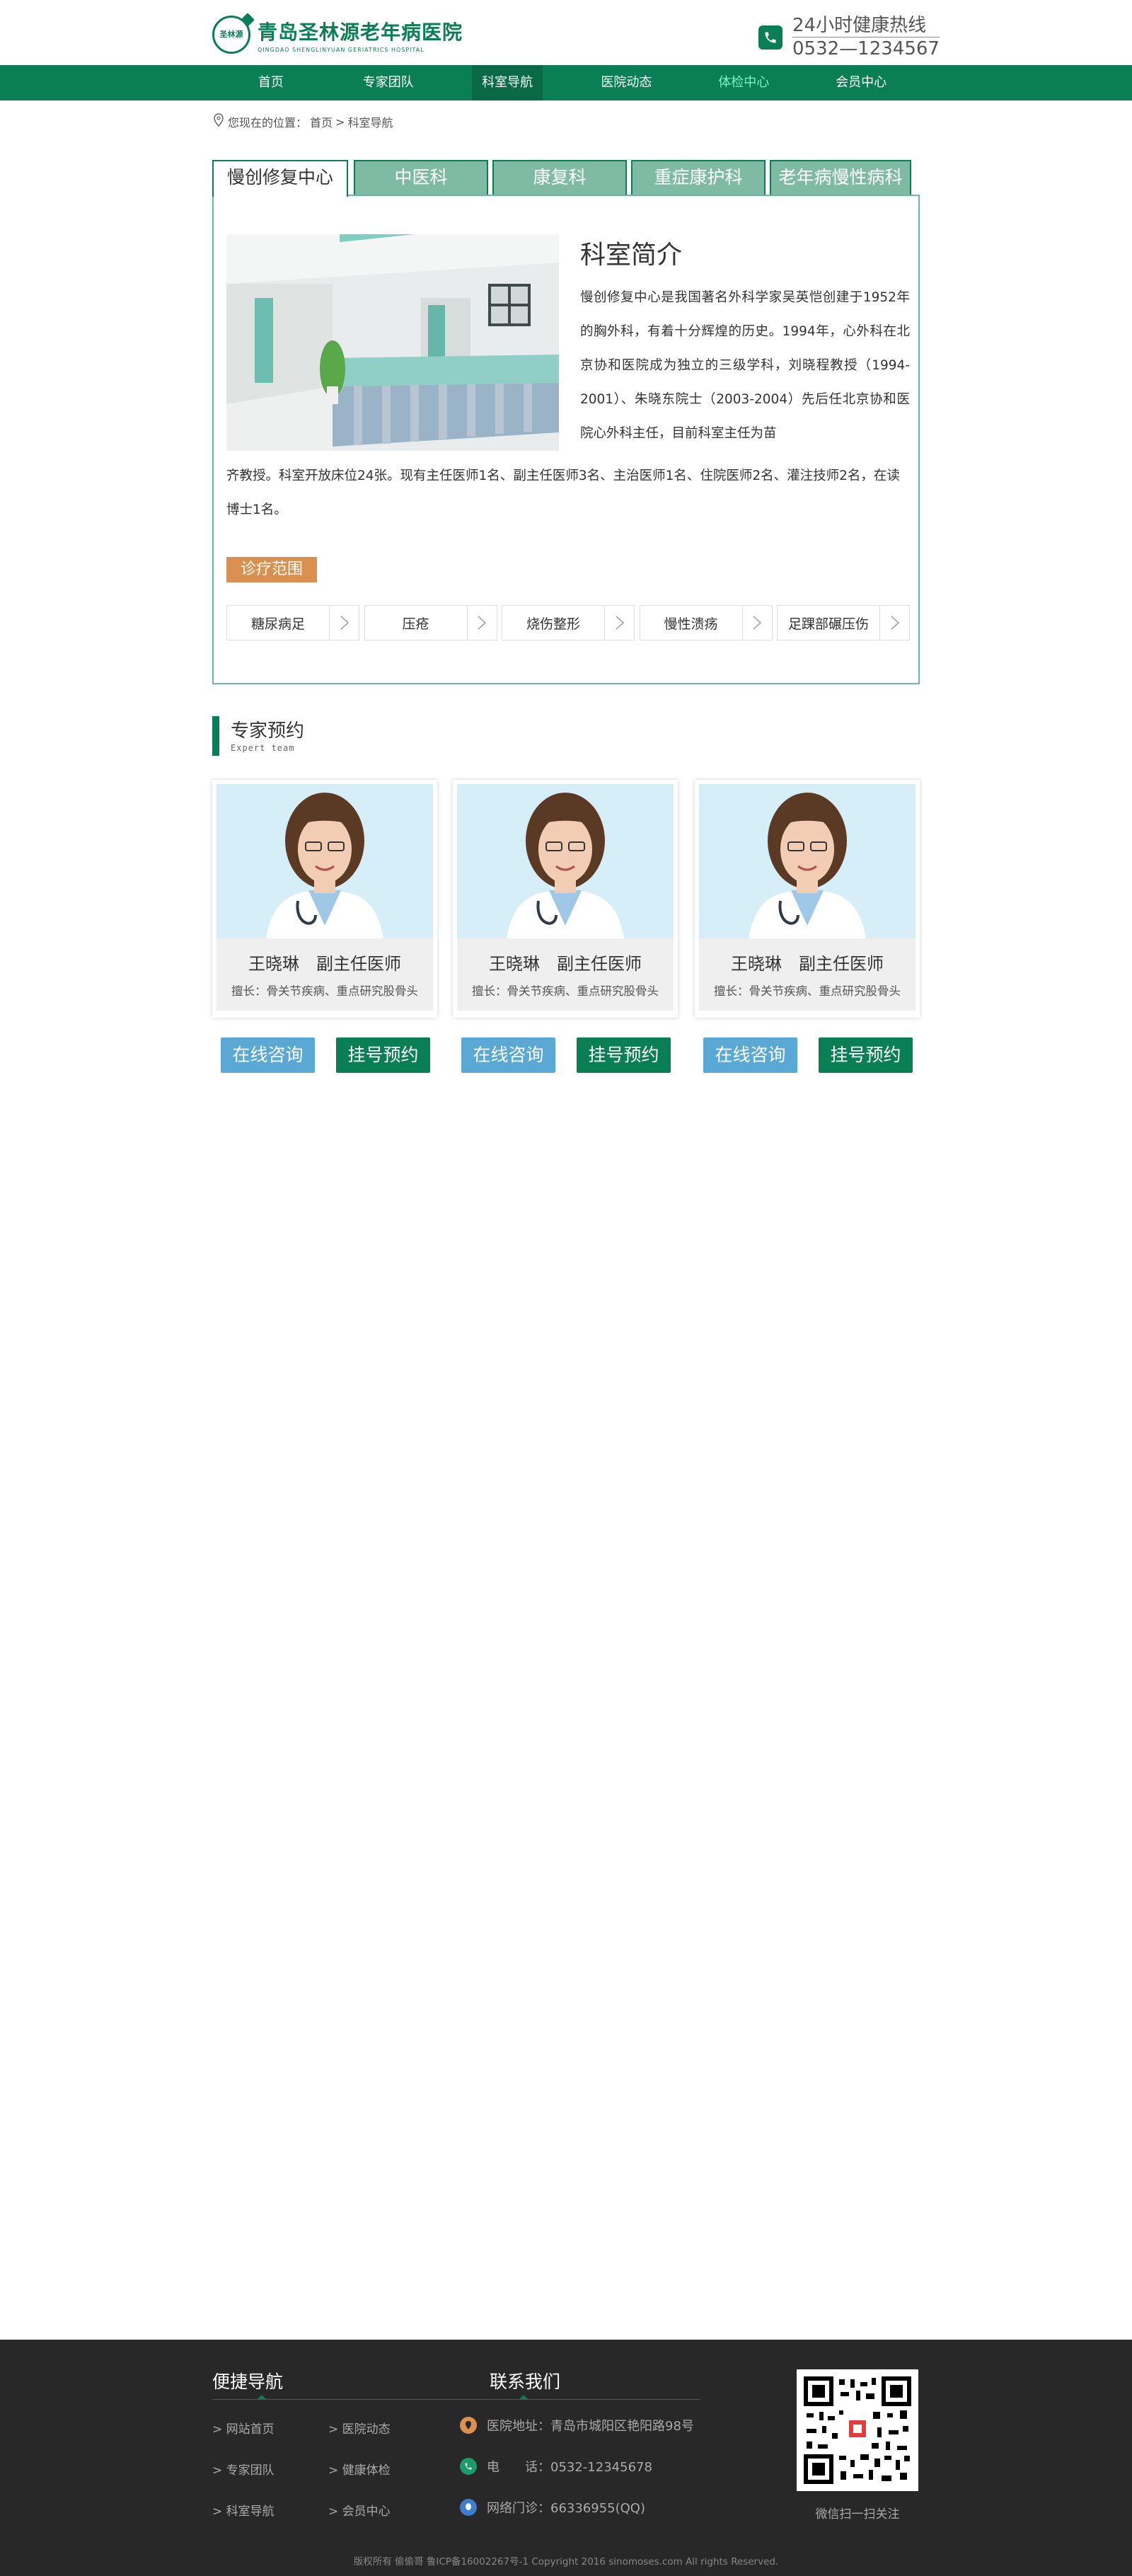 The width and height of the screenshot is (1132, 2576). I want to click on footer-link-experts: > 专家团队, so click(243, 2469).